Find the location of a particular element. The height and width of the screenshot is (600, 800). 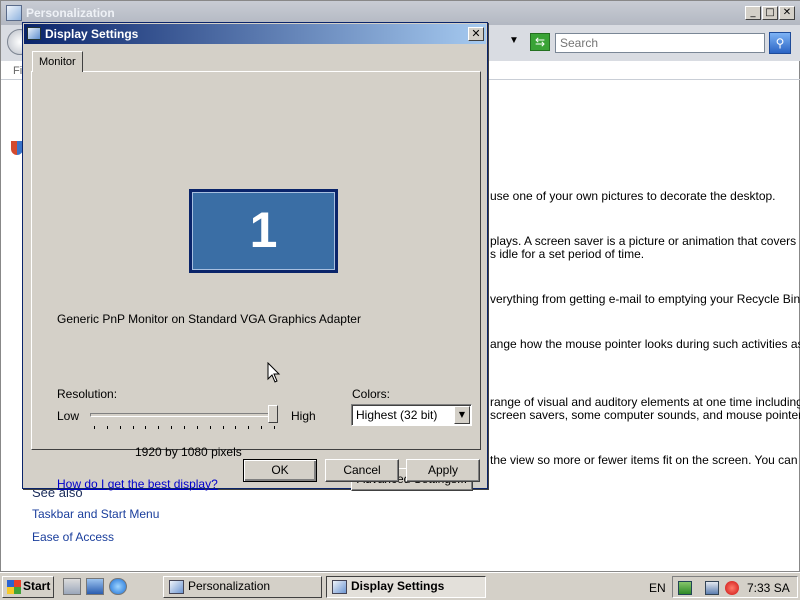

show-desktop-icon is located at coordinates (72, 586).